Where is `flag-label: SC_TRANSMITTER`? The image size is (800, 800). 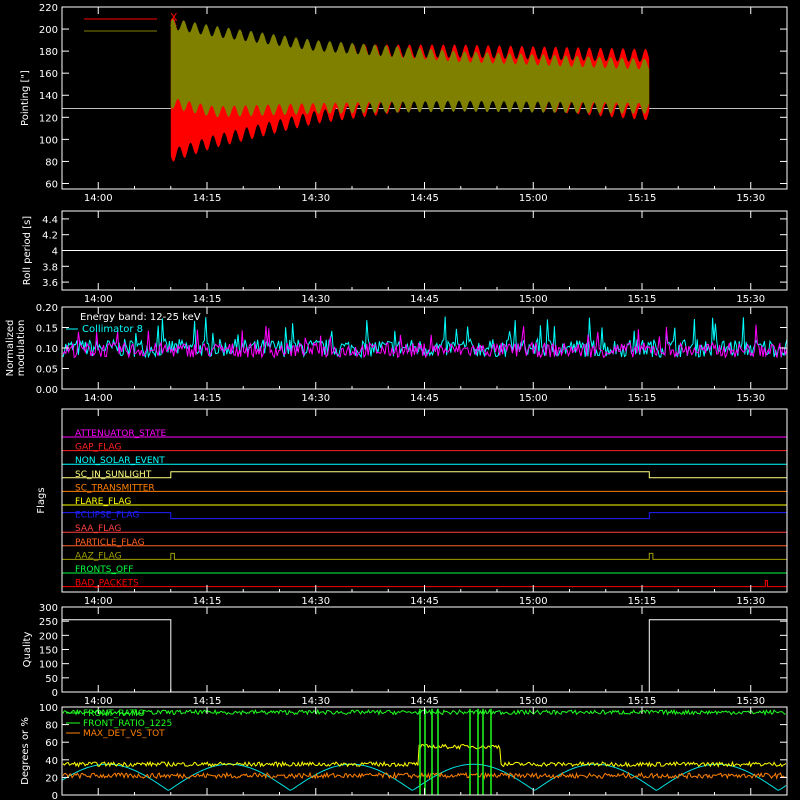
flag-label: SC_TRANSMITTER is located at coordinates (115, 488).